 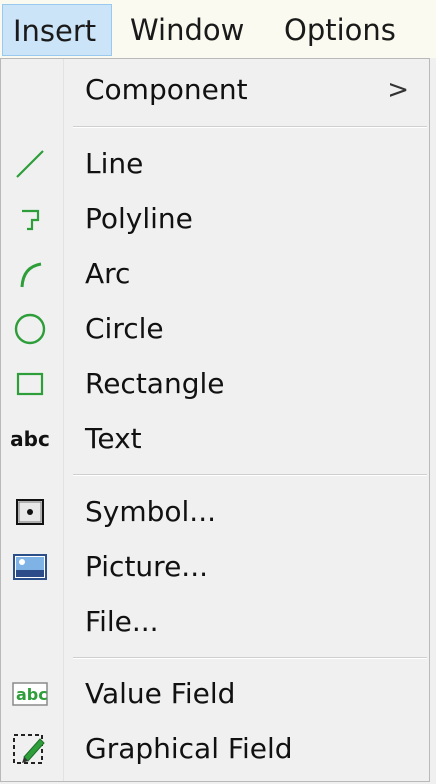 What do you see at coordinates (30, 749) in the screenshot?
I see `graphical-field-icon` at bounding box center [30, 749].